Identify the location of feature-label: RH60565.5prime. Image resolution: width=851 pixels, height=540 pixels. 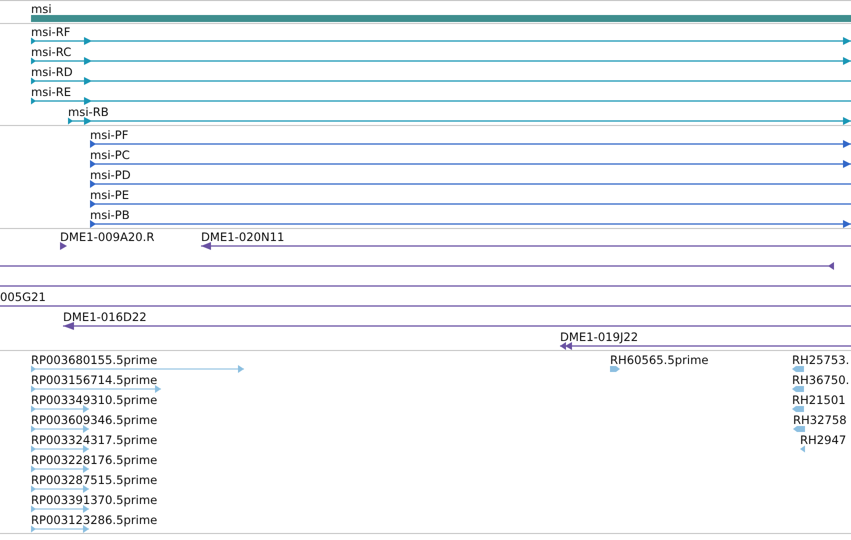
(659, 360).